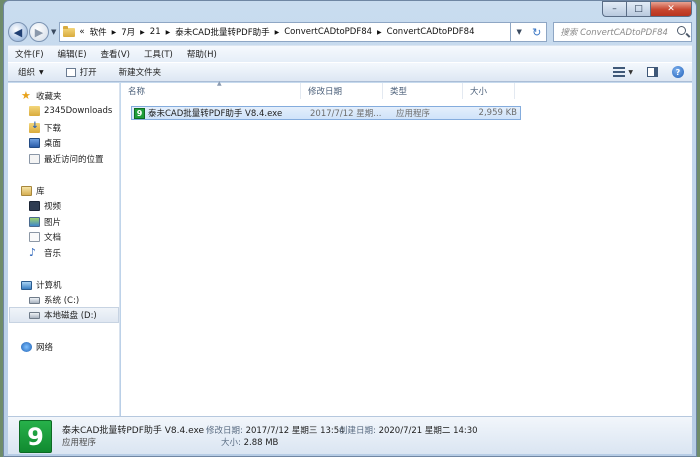  I want to click on back-button: ◀, so click(18, 32).